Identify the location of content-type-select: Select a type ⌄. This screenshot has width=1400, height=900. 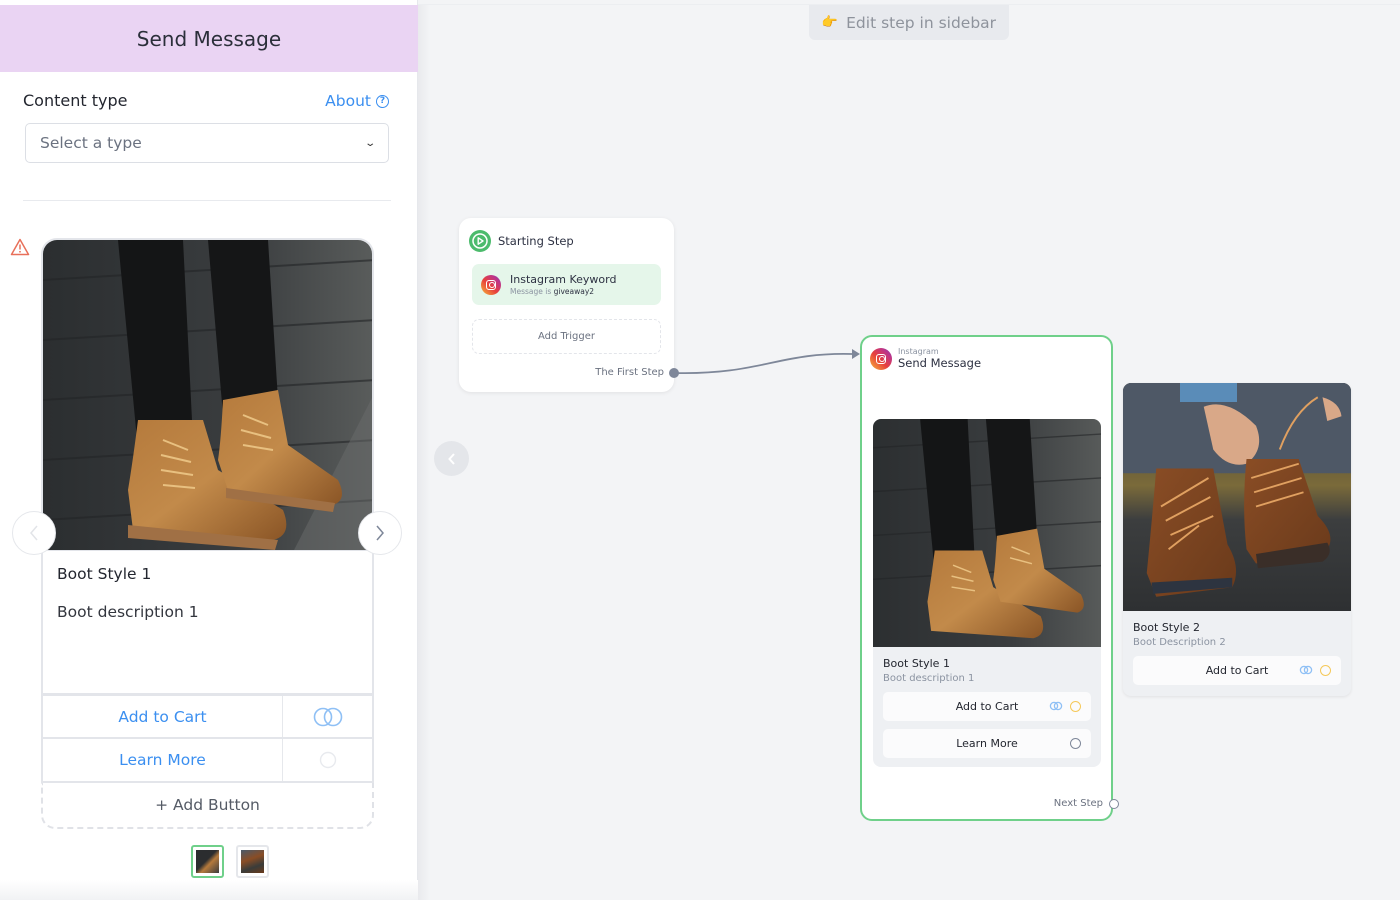
(207, 143).